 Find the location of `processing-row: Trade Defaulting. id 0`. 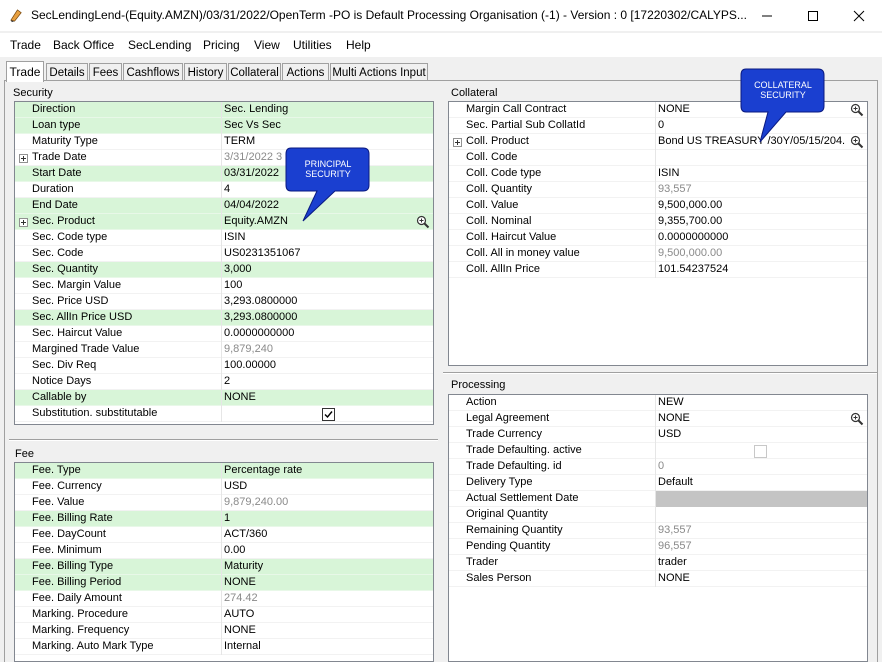

processing-row: Trade Defaulting. id 0 is located at coordinates (658, 467).